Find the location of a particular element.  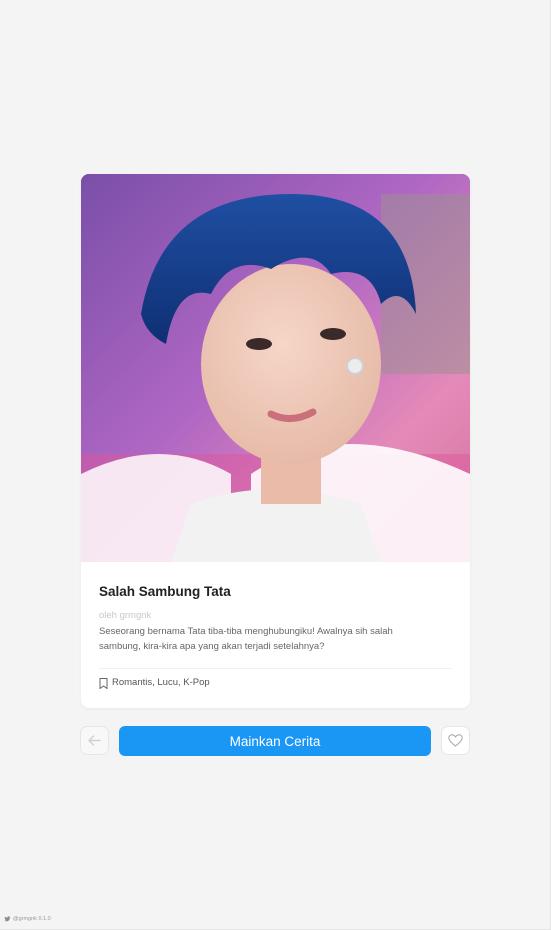

story-tags-text: Romantis, Lucu, K-Pop is located at coordinates (161, 682).